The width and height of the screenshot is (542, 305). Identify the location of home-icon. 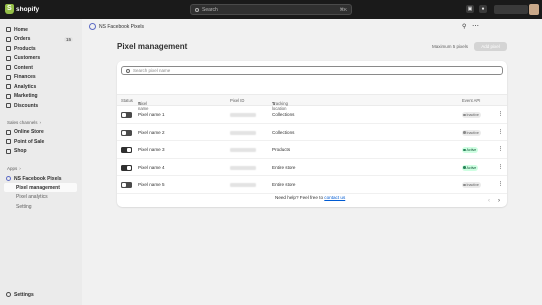
(8, 29).